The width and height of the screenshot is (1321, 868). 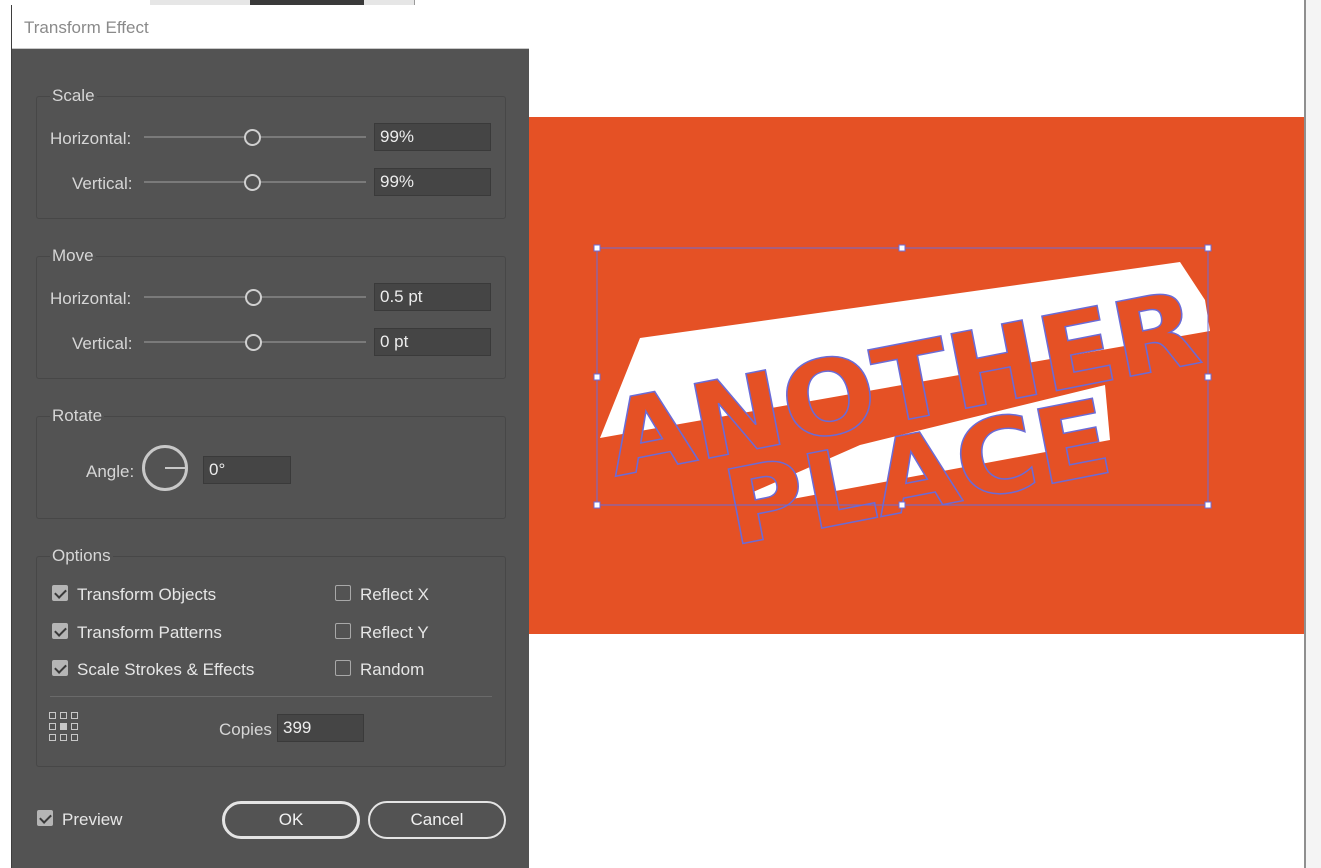 What do you see at coordinates (432, 297) in the screenshot?
I see `move-horizontal-input: 0.5 pt` at bounding box center [432, 297].